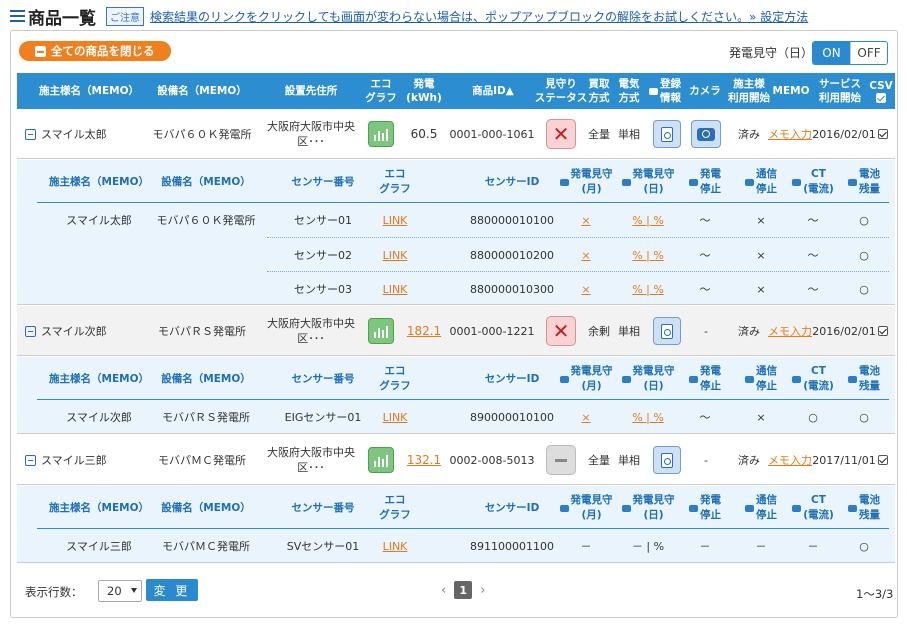 Image resolution: width=907 pixels, height=626 pixels. Describe the element at coordinates (120, 591) in the screenshot. I see `rows-select: 20` at that location.